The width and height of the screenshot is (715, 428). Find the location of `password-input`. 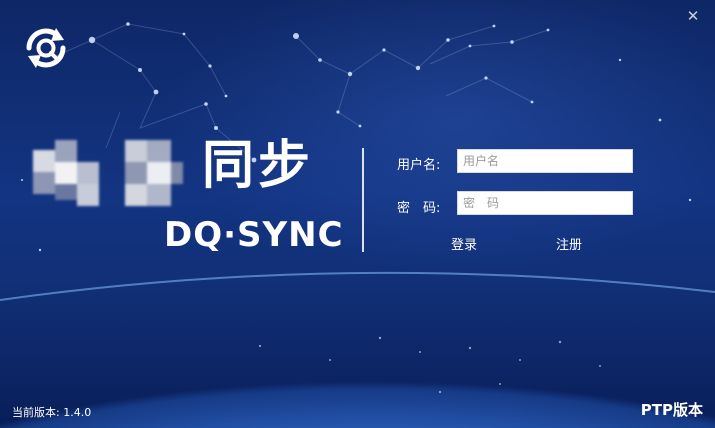

password-input is located at coordinates (545, 203).